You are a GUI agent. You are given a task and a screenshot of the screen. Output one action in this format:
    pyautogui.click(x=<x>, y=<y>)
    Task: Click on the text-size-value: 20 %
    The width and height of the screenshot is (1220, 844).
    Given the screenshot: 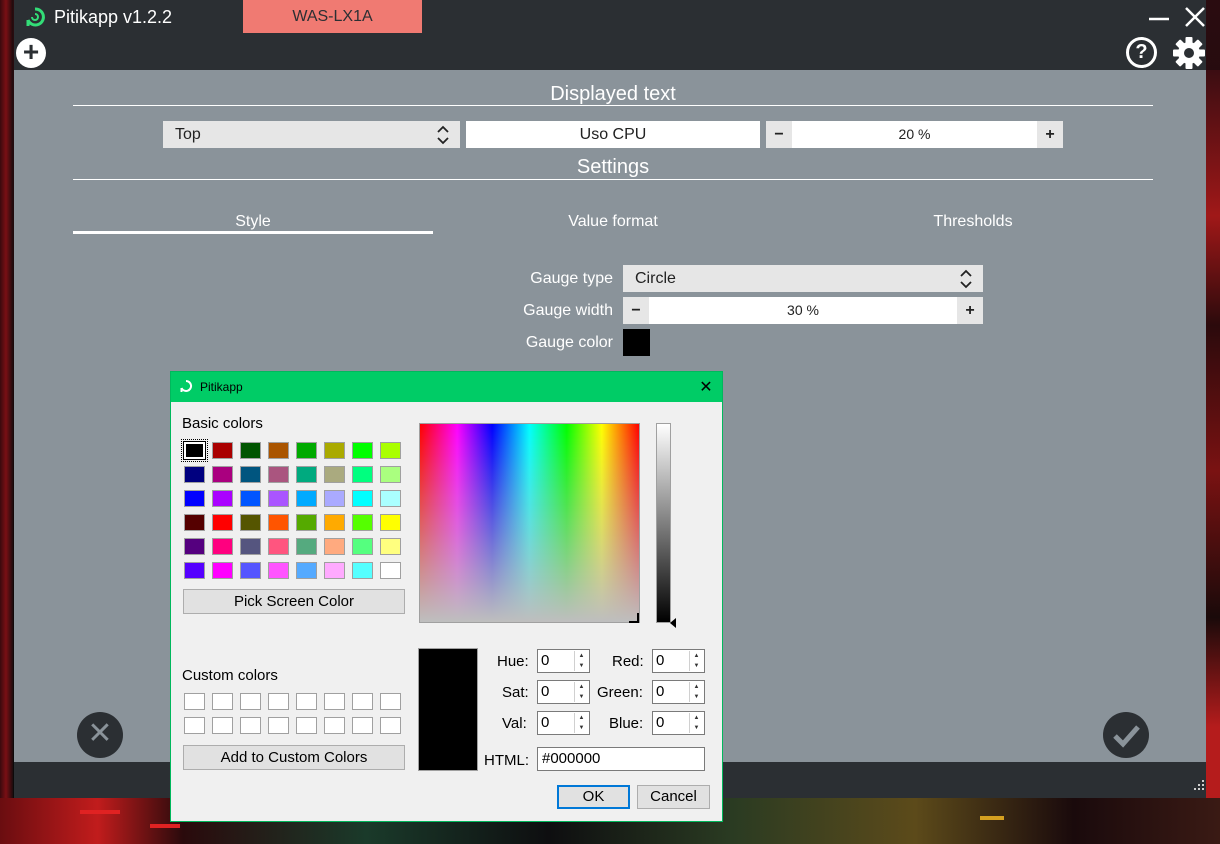 What is the action you would take?
    pyautogui.click(x=914, y=134)
    